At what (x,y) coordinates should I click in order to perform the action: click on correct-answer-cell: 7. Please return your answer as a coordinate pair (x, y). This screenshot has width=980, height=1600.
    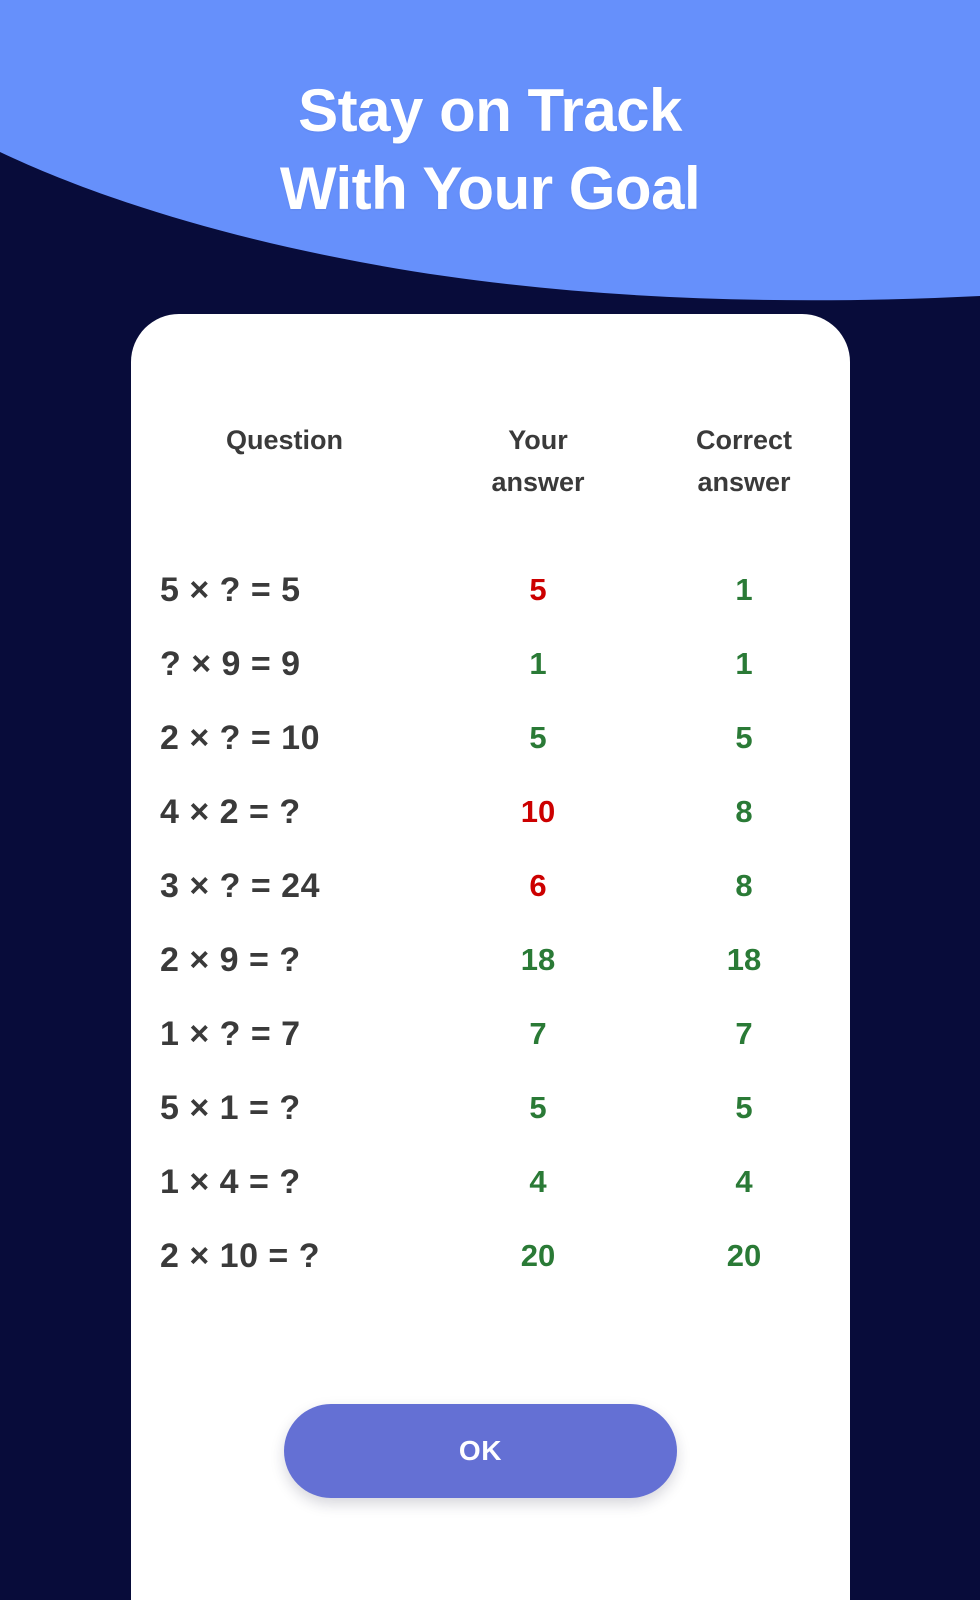
    Looking at the image, I should click on (744, 1034).